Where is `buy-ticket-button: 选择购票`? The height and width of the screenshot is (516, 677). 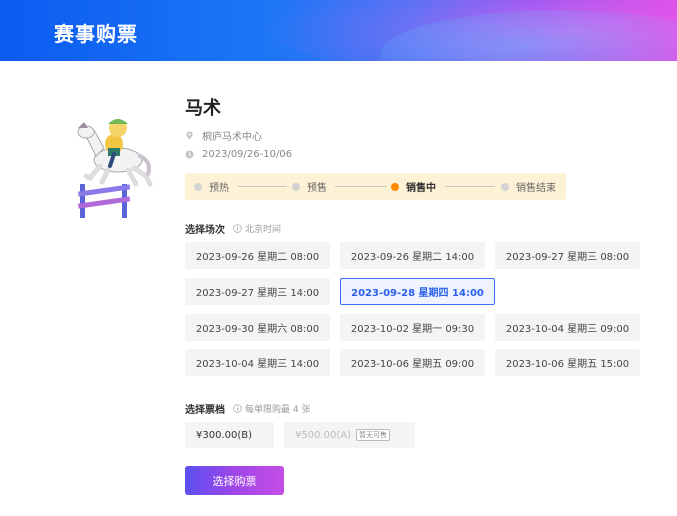
buy-ticket-button: 选择购票 is located at coordinates (234, 480).